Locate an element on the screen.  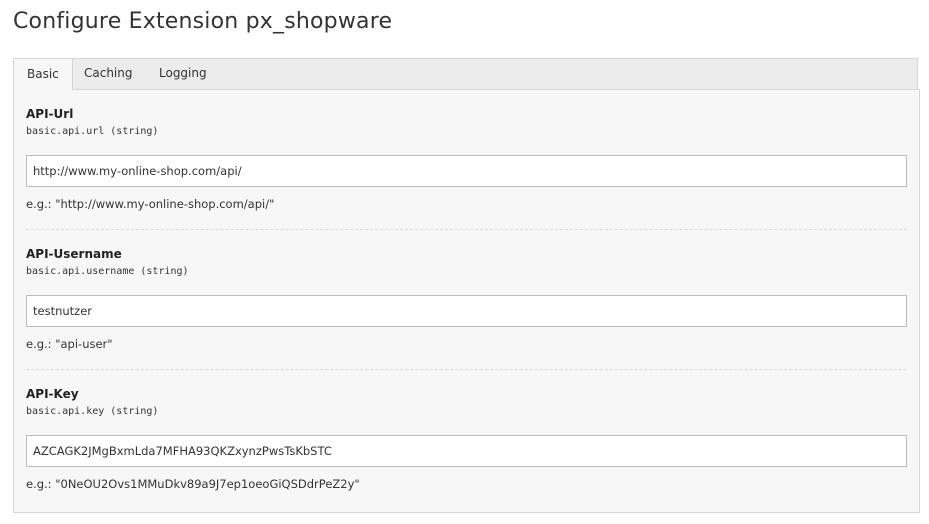
field-example: e.g.: "api-user" is located at coordinates (69, 344).